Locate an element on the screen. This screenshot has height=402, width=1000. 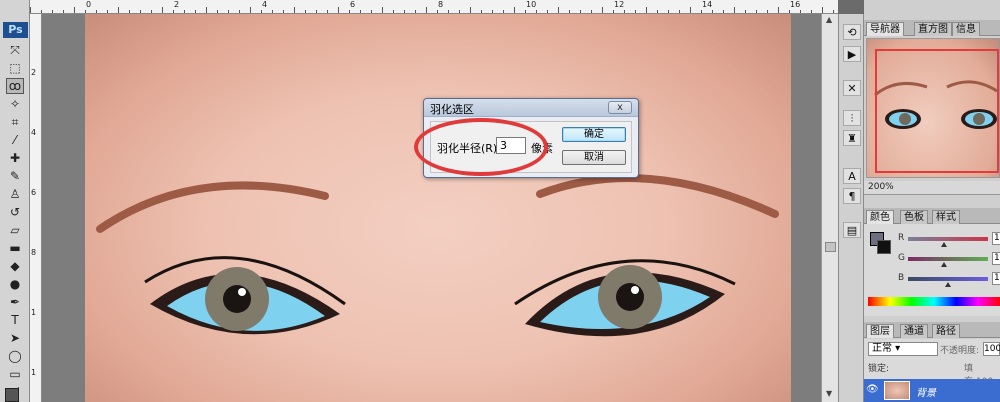
tab-layers: 图层 is located at coordinates (880, 331).